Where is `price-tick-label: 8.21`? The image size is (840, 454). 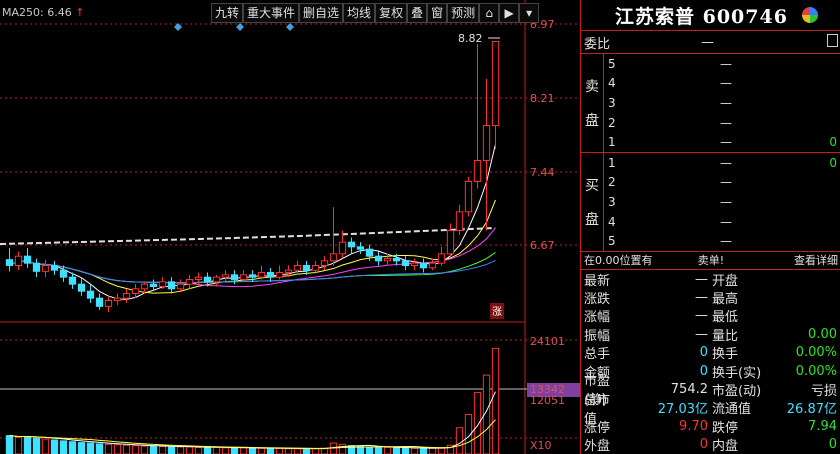
price-tick-label: 8.21 is located at coordinates (542, 98).